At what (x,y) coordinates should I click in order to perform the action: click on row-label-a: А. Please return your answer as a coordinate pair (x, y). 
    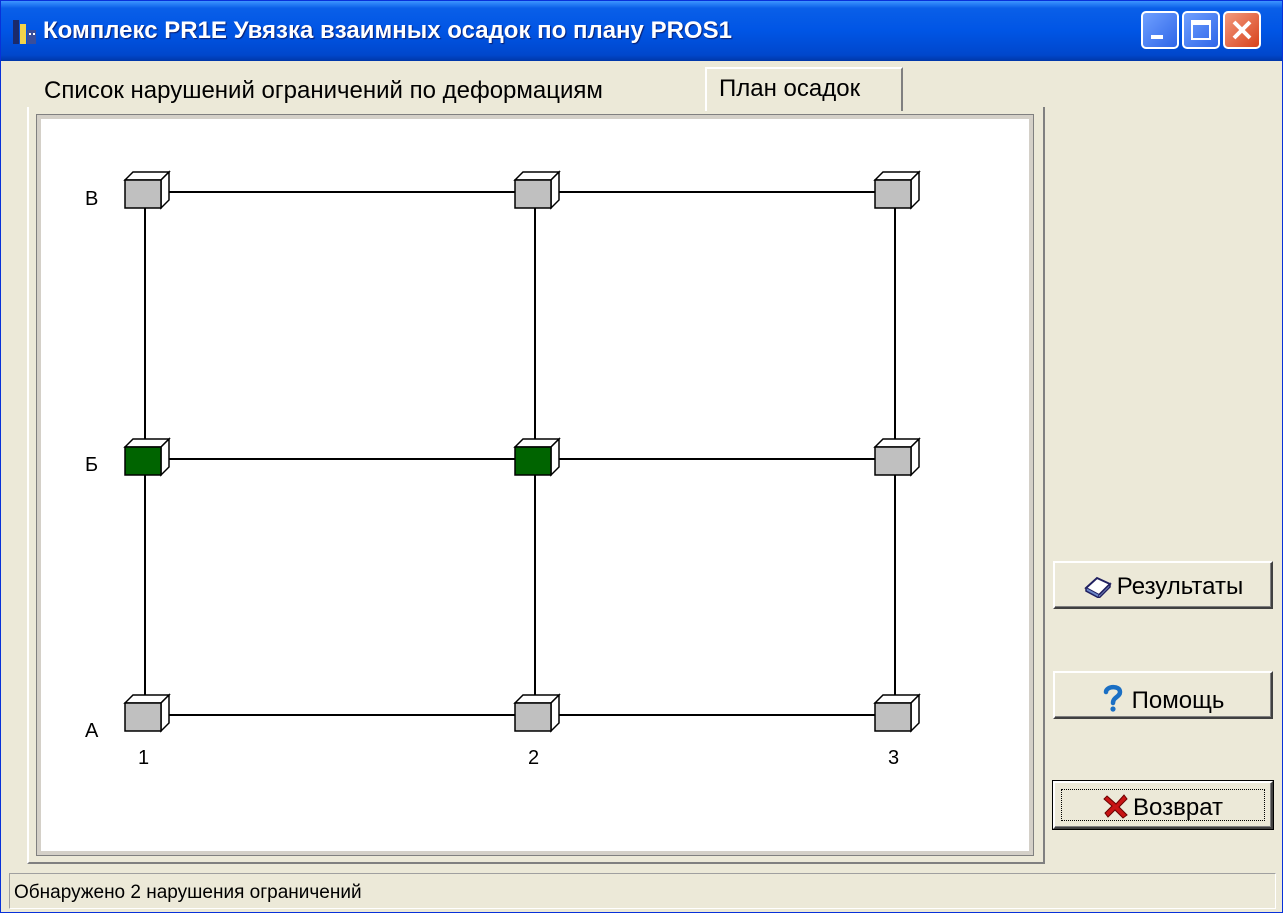
    Looking at the image, I should click on (92, 731).